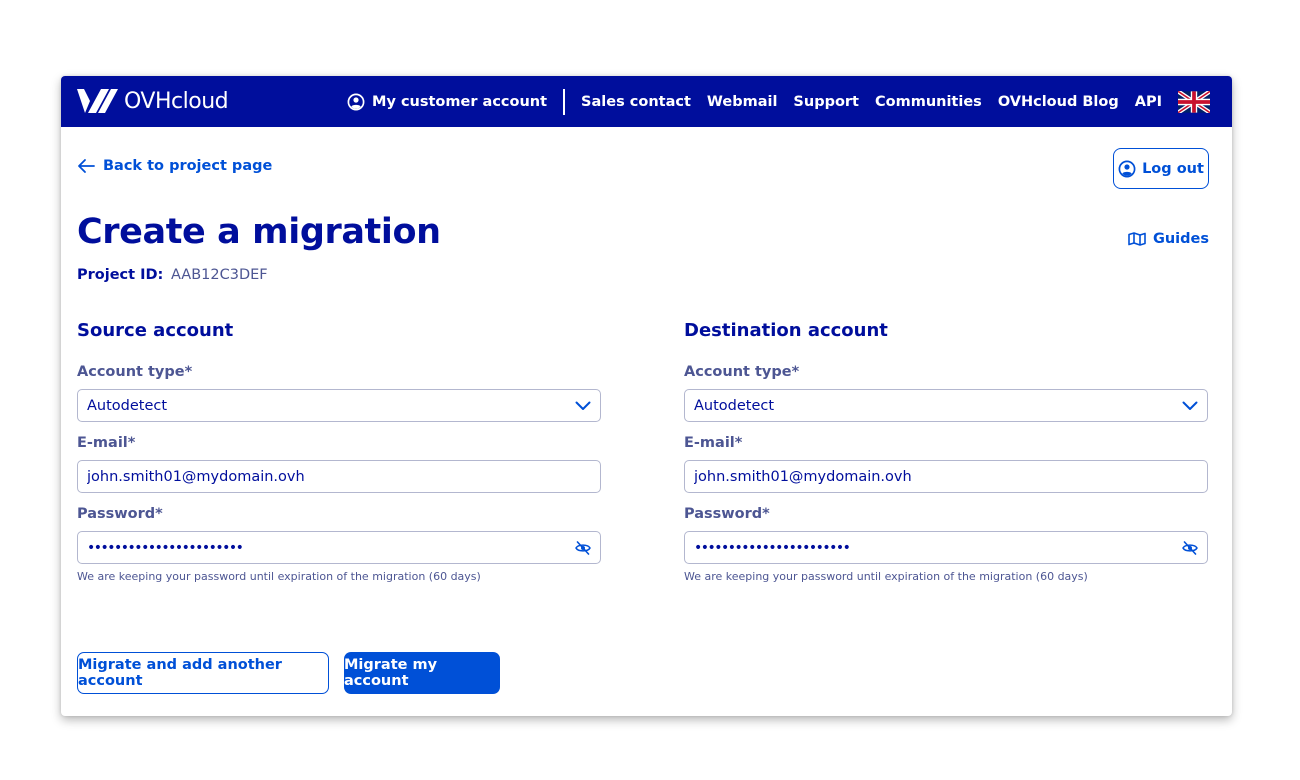  Describe the element at coordinates (636, 102) in the screenshot. I see `nav-sales-contact: Sales contact` at that location.